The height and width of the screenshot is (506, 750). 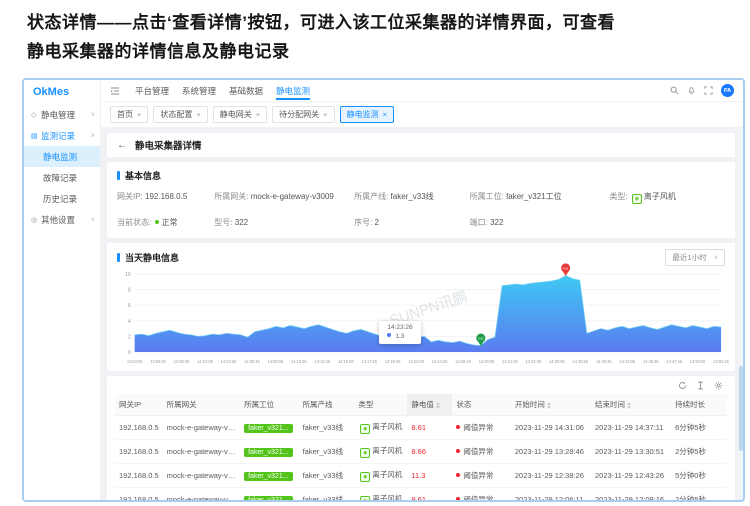 I want to click on bell-icon, so click(x=691, y=90).